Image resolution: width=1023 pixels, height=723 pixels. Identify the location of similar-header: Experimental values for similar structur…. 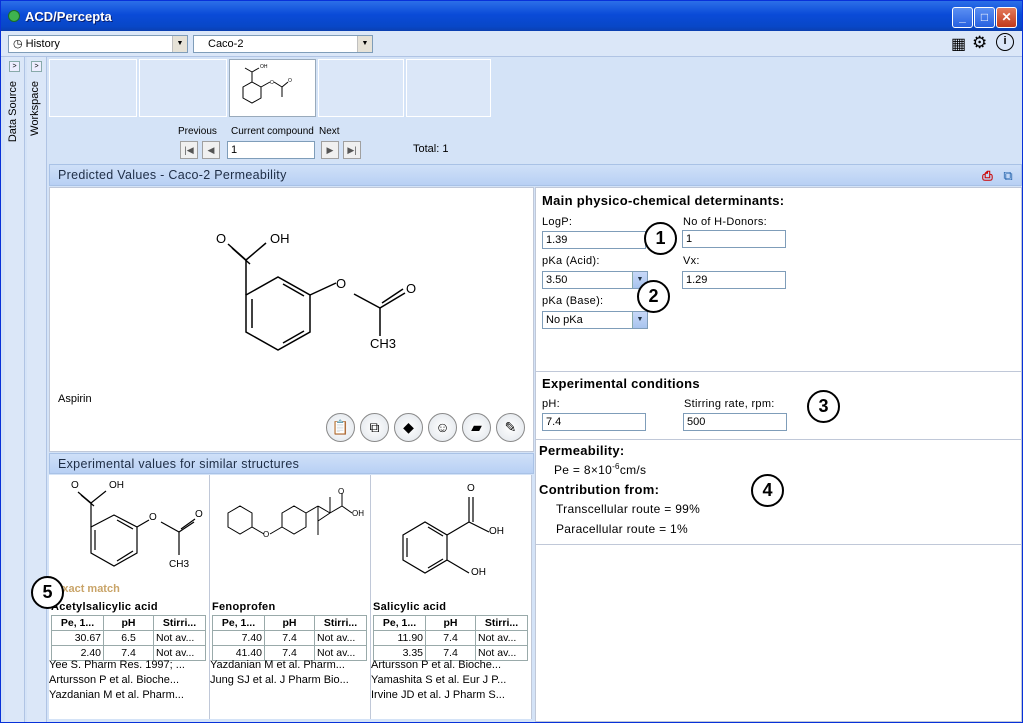
(291, 463).